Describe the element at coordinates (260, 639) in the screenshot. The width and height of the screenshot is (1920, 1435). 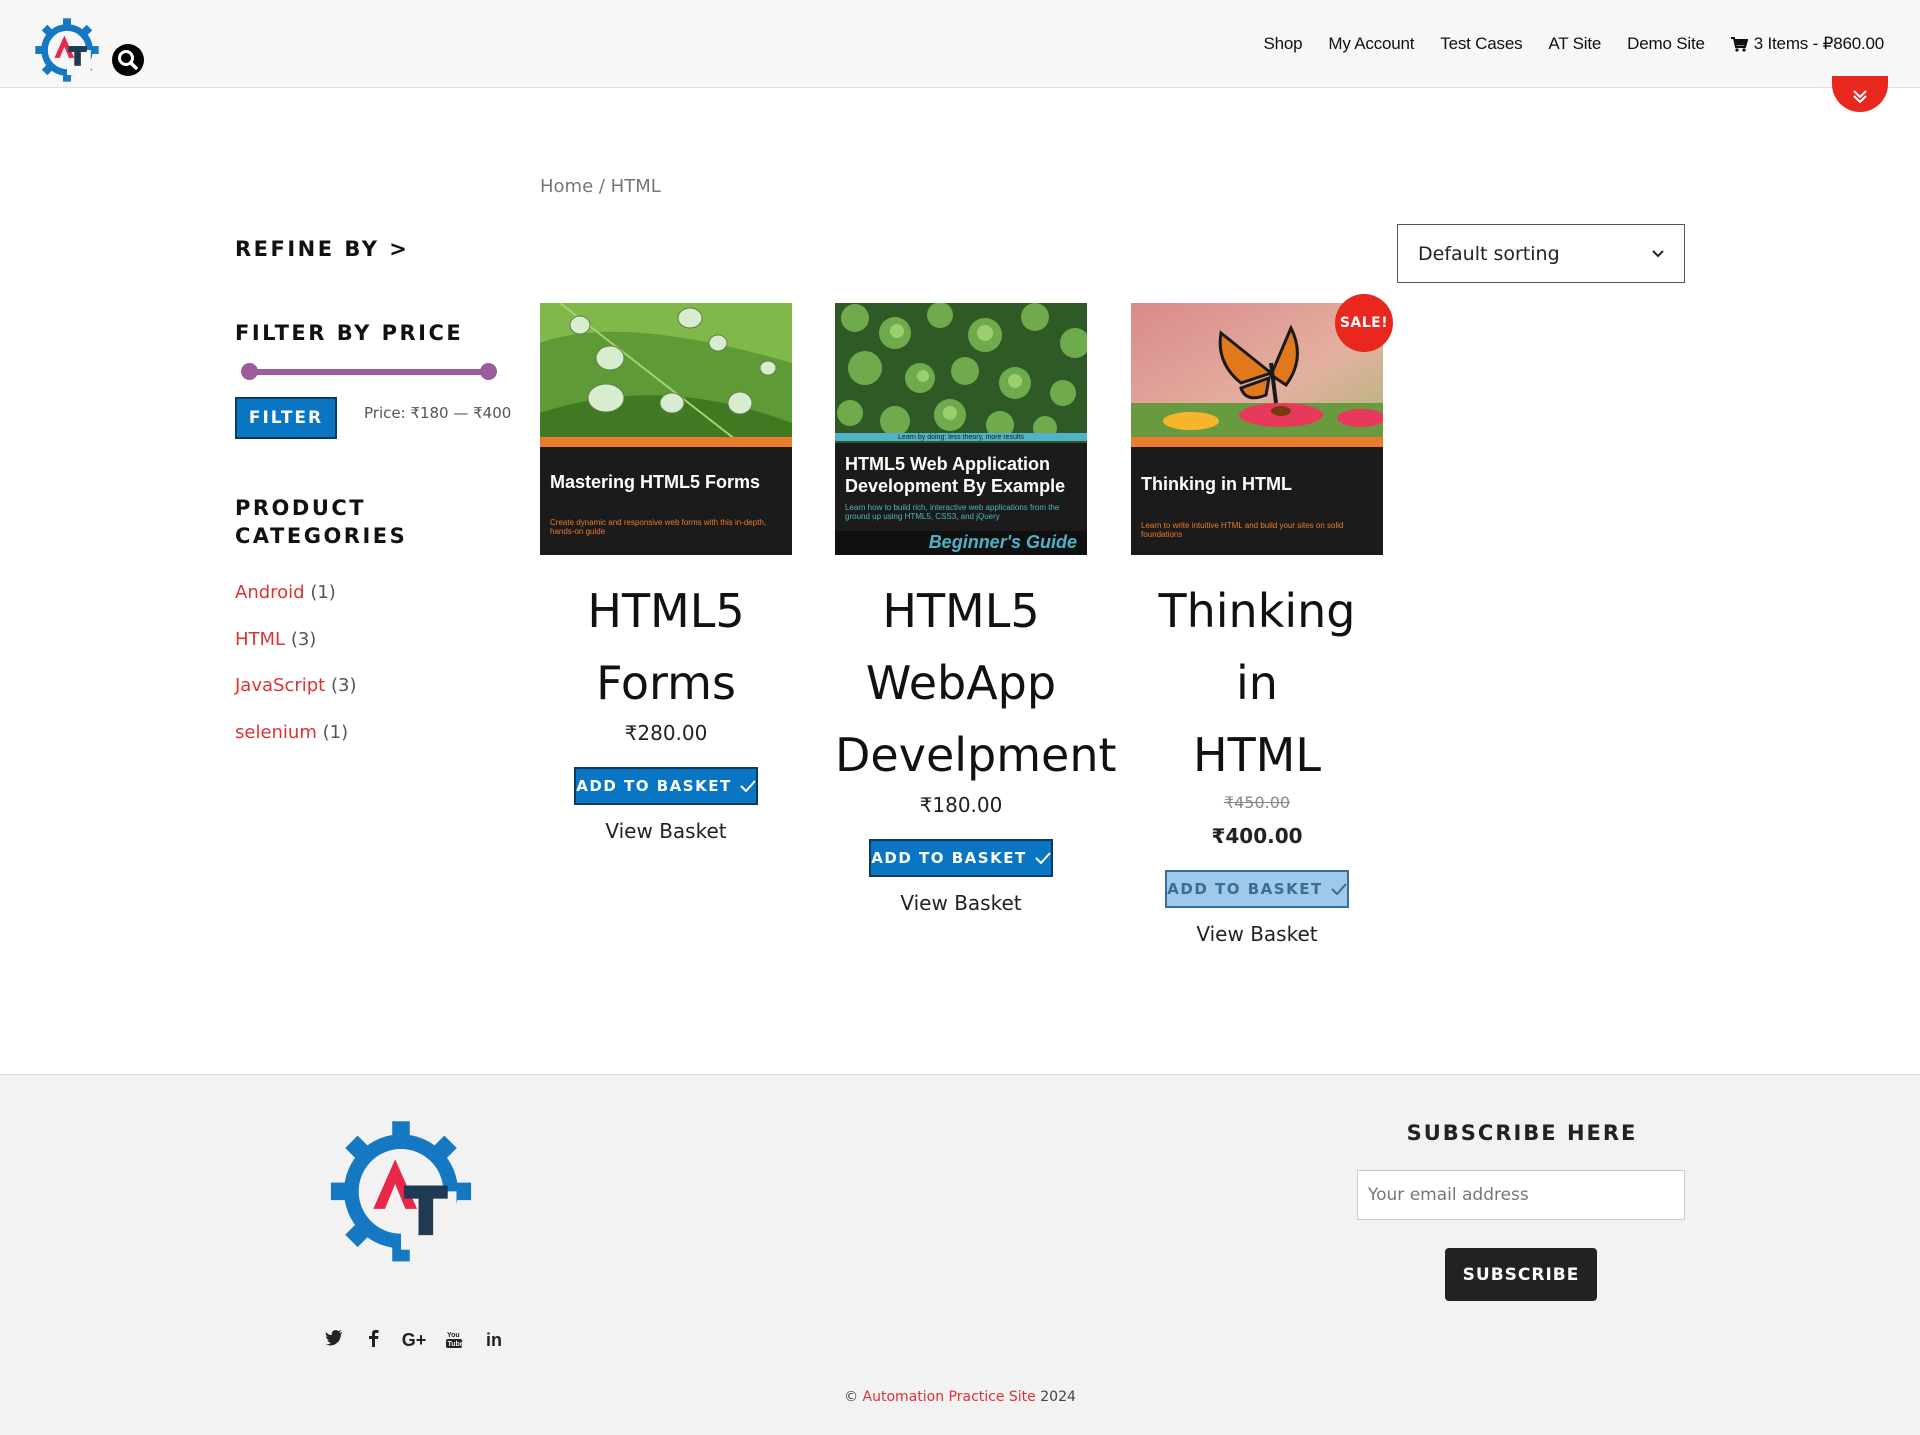
I see `category-link-html: HTML` at that location.